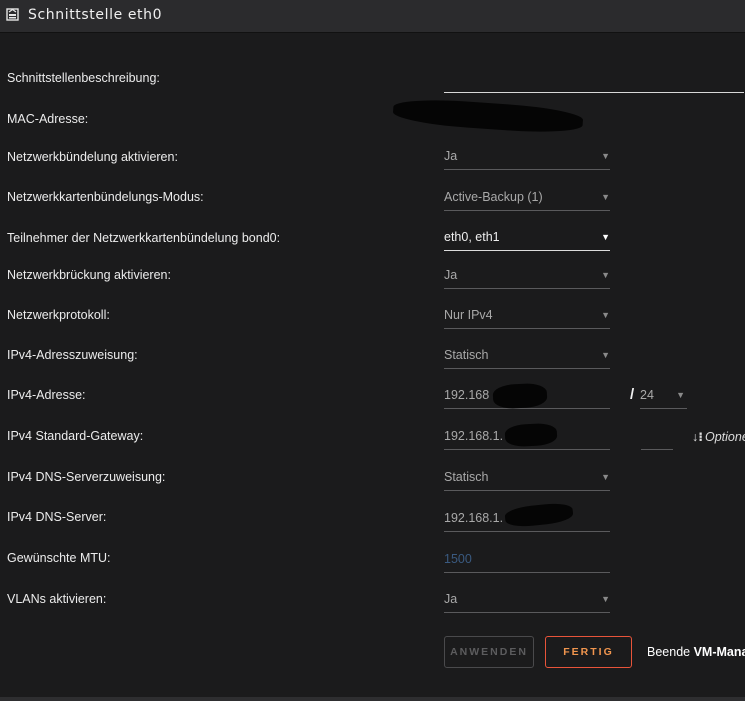 The width and height of the screenshot is (745, 701). I want to click on mtu-input: 1500, so click(527, 560).